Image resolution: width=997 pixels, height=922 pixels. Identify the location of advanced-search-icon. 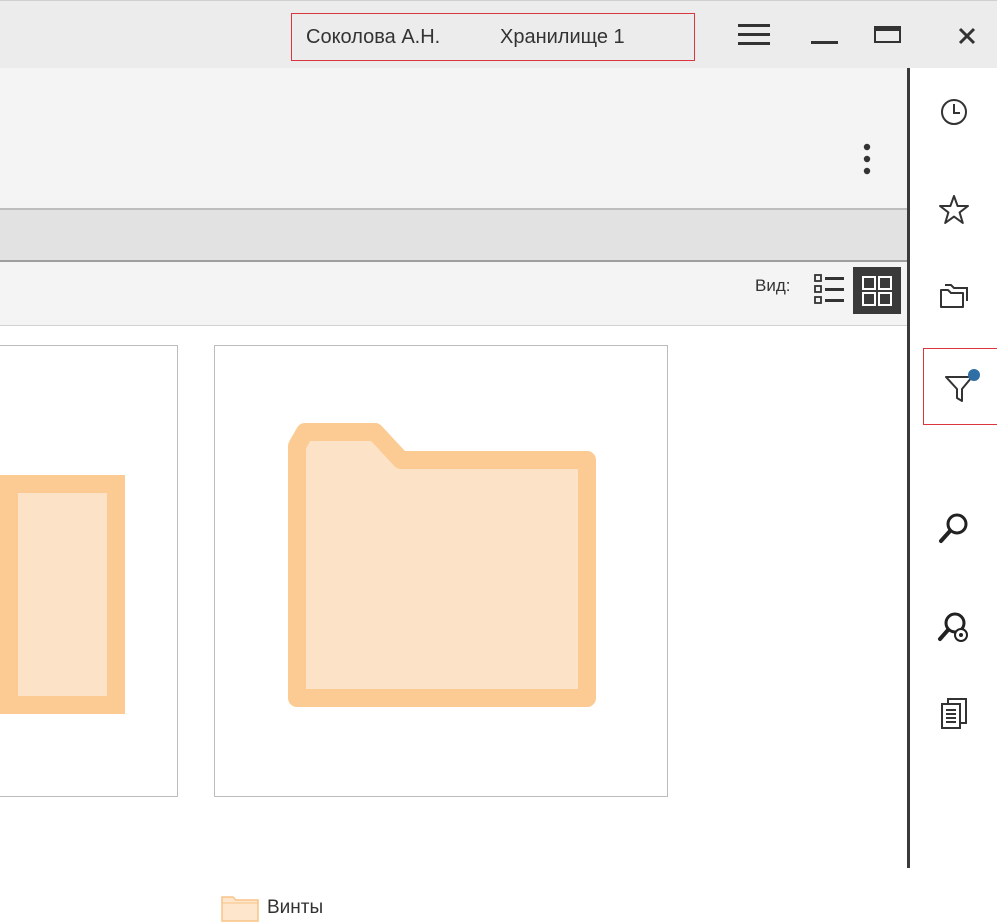
(953, 627).